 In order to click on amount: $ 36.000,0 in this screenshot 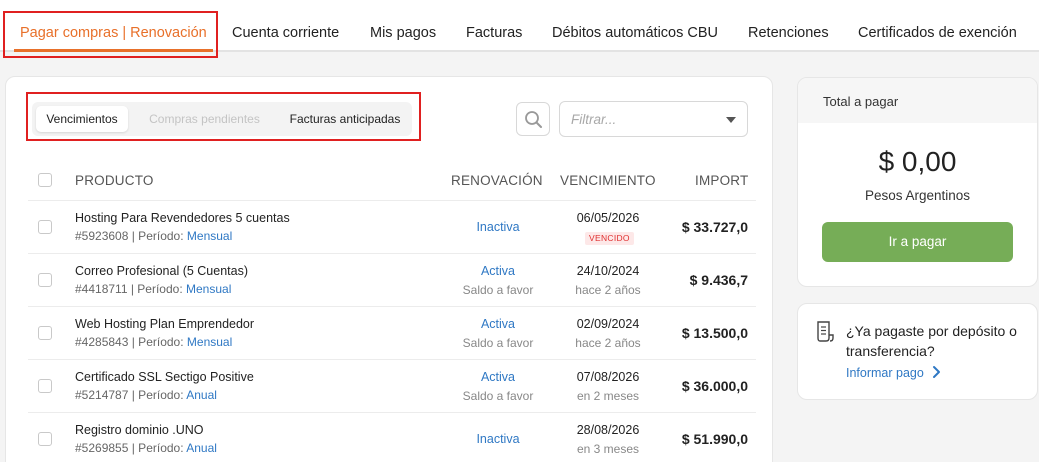, I will do `click(714, 386)`.